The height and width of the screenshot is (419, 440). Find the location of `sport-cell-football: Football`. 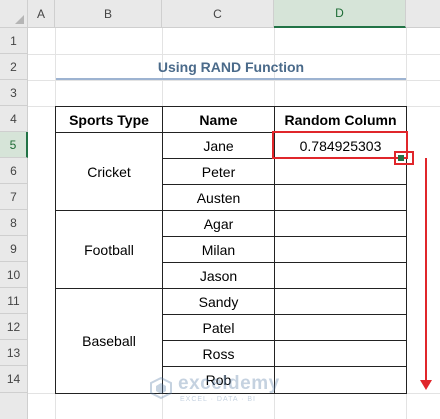

sport-cell-football: Football is located at coordinates (109, 250).